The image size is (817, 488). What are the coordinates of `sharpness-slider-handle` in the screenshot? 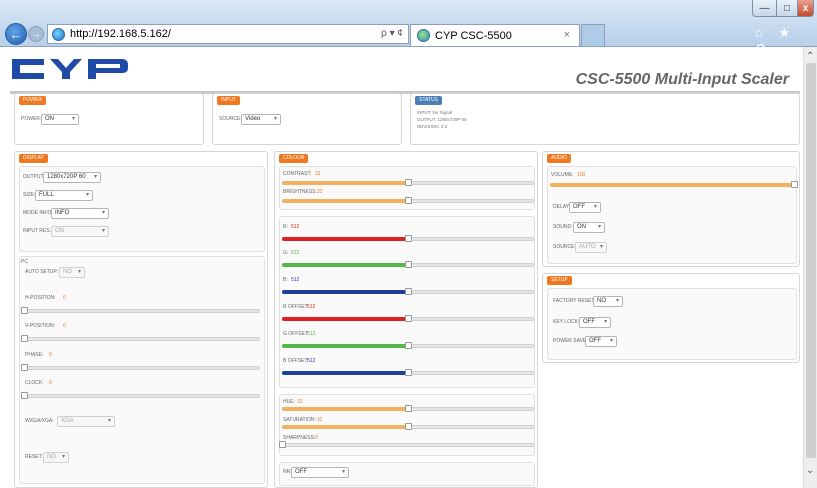 It's located at (282, 444).